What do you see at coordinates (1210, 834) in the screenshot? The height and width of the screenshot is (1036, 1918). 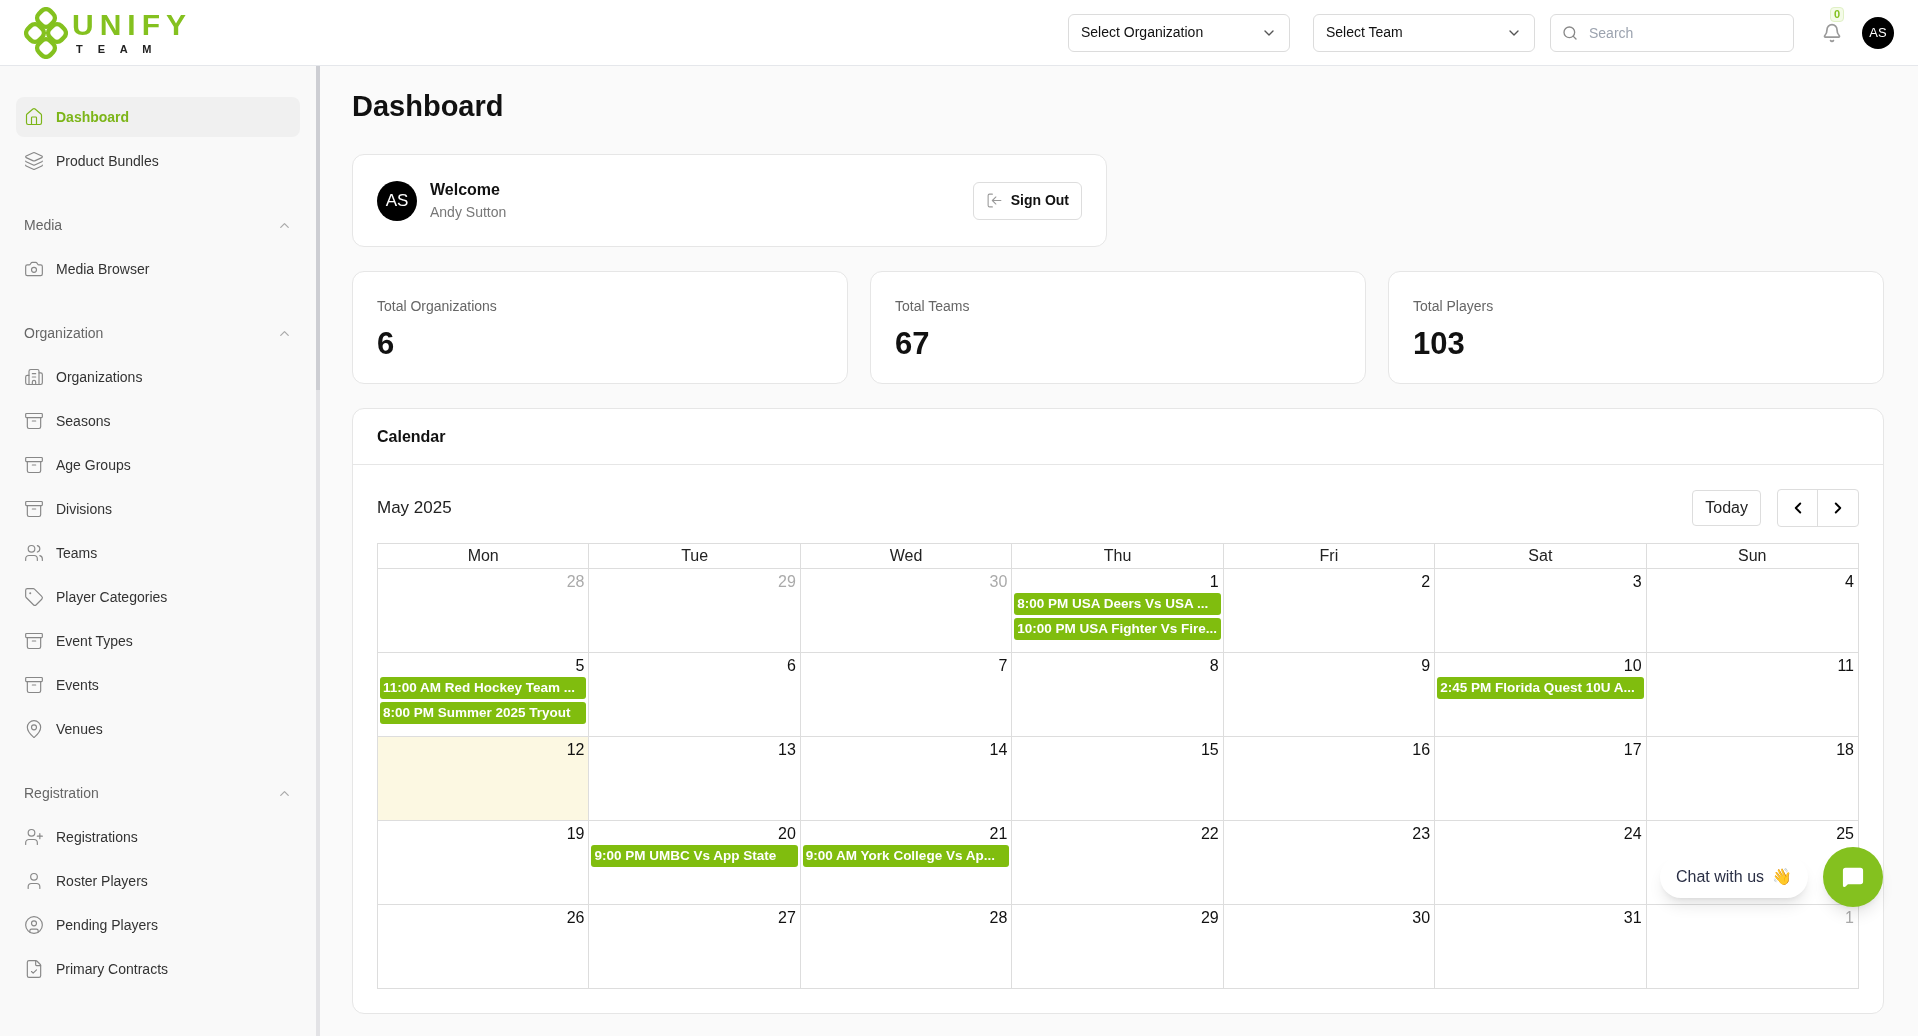 I see `day-number: 22` at bounding box center [1210, 834].